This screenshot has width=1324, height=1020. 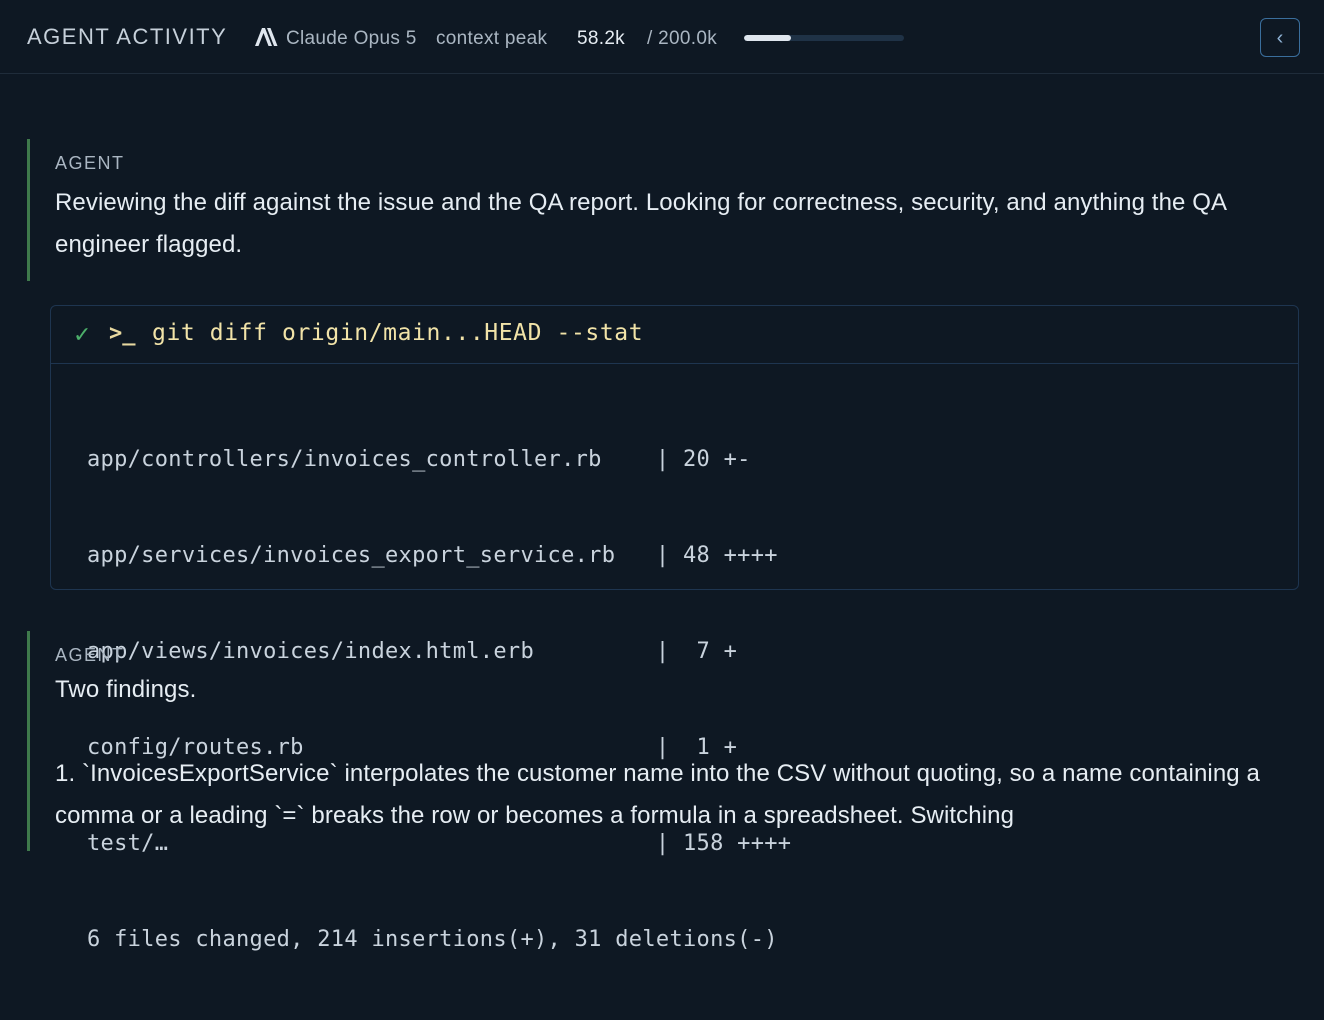 What do you see at coordinates (126, 689) in the screenshot?
I see `message-text: Two findings.` at bounding box center [126, 689].